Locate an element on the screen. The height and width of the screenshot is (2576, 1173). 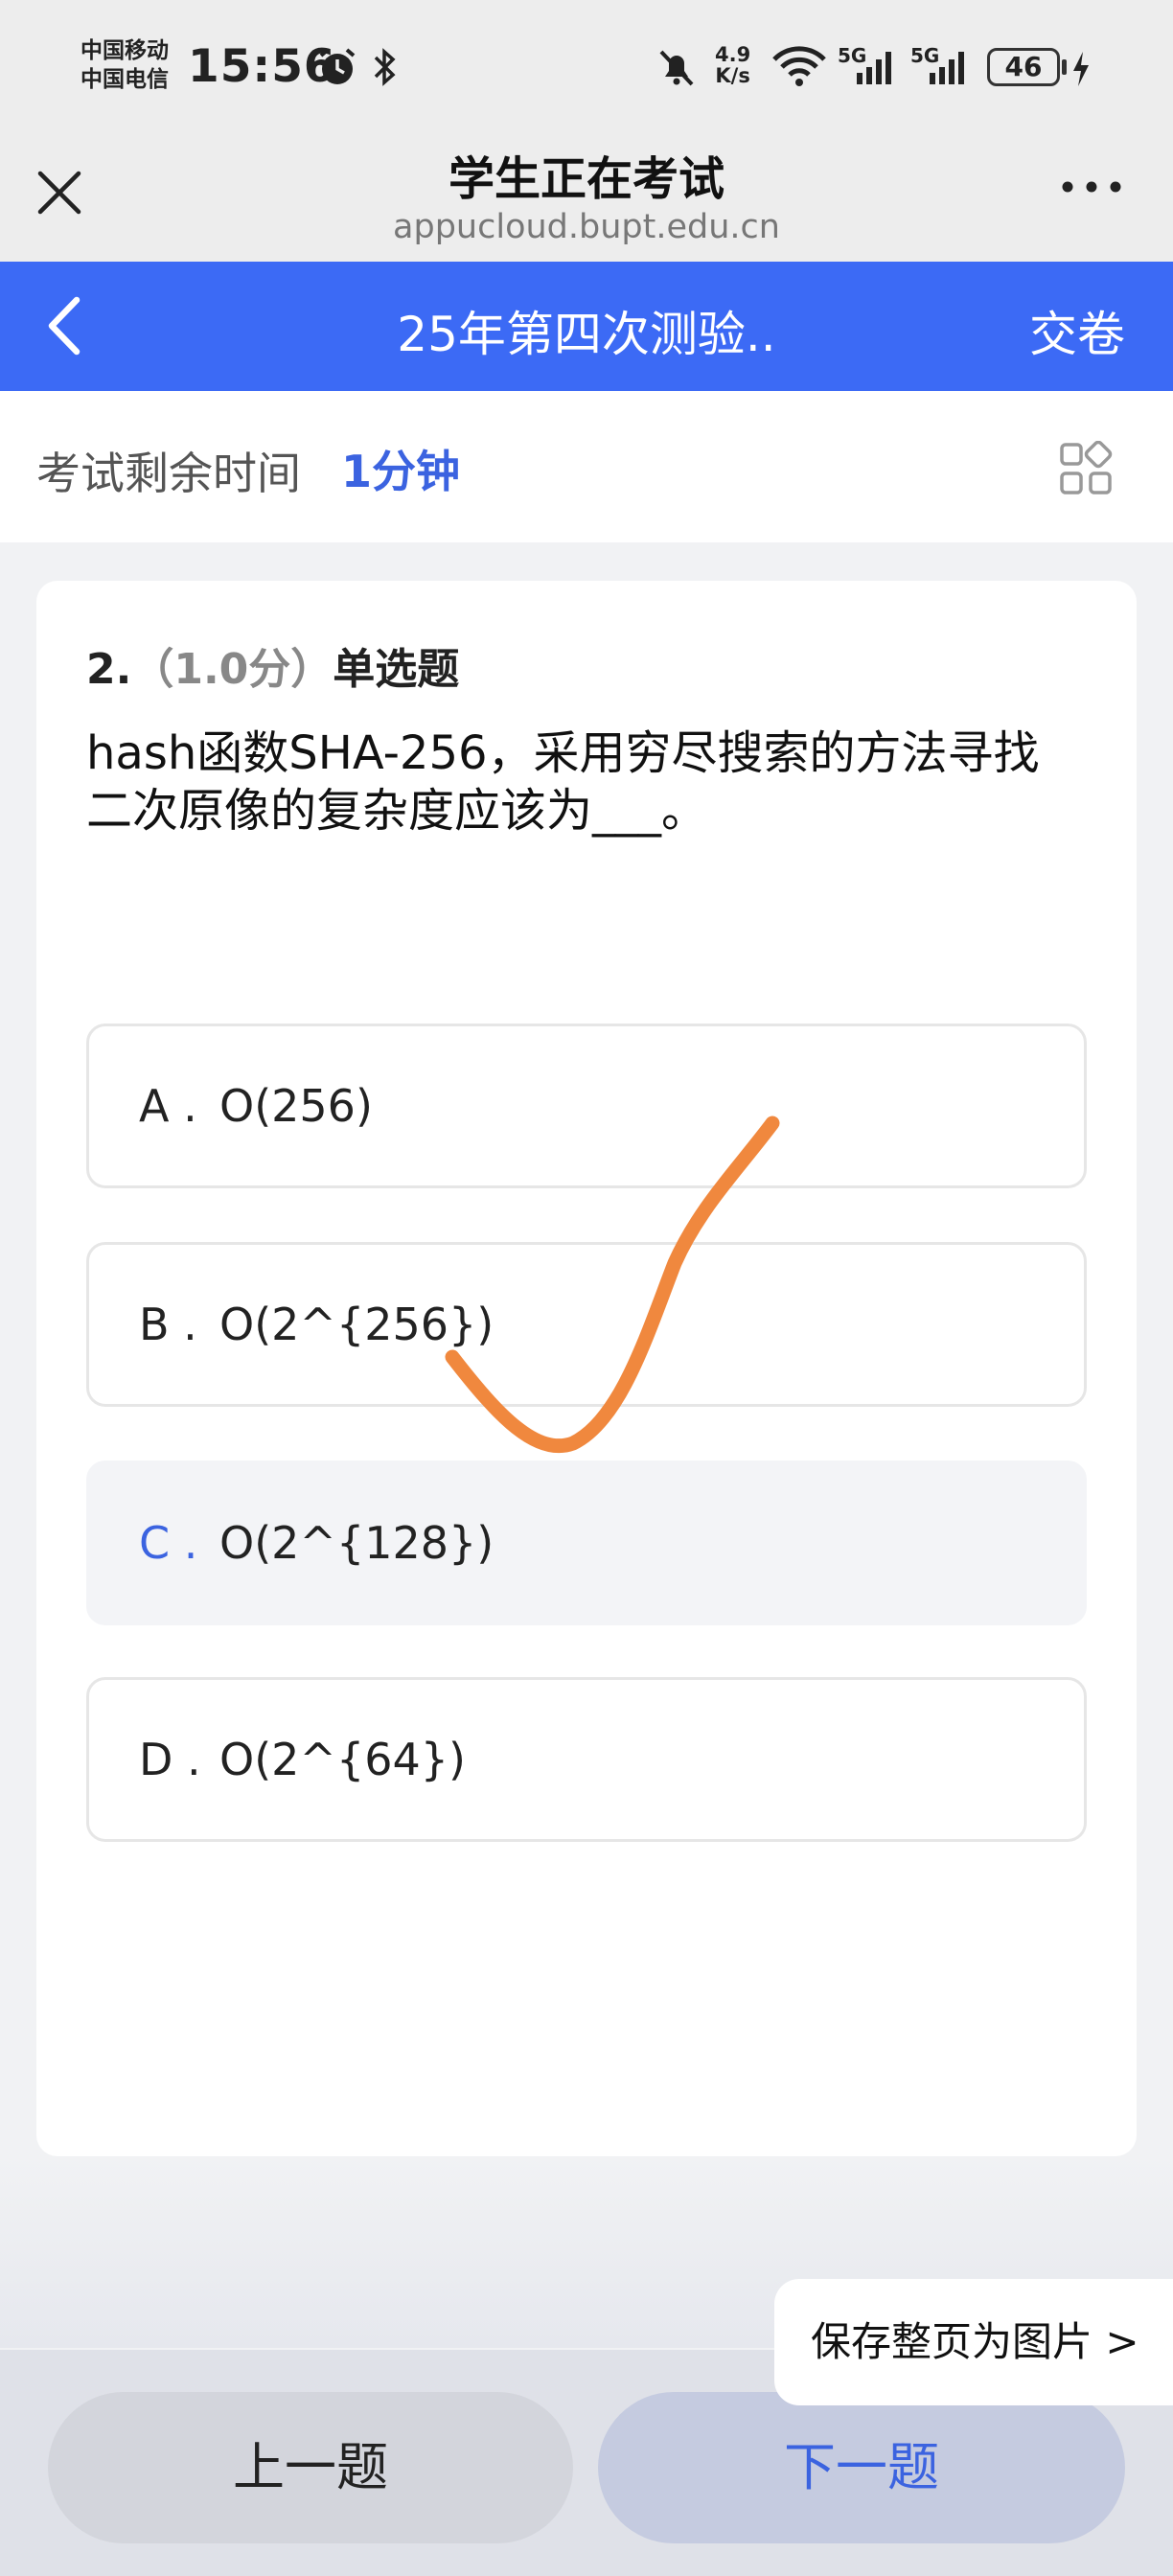
option-letter: D . is located at coordinates (170, 1759).